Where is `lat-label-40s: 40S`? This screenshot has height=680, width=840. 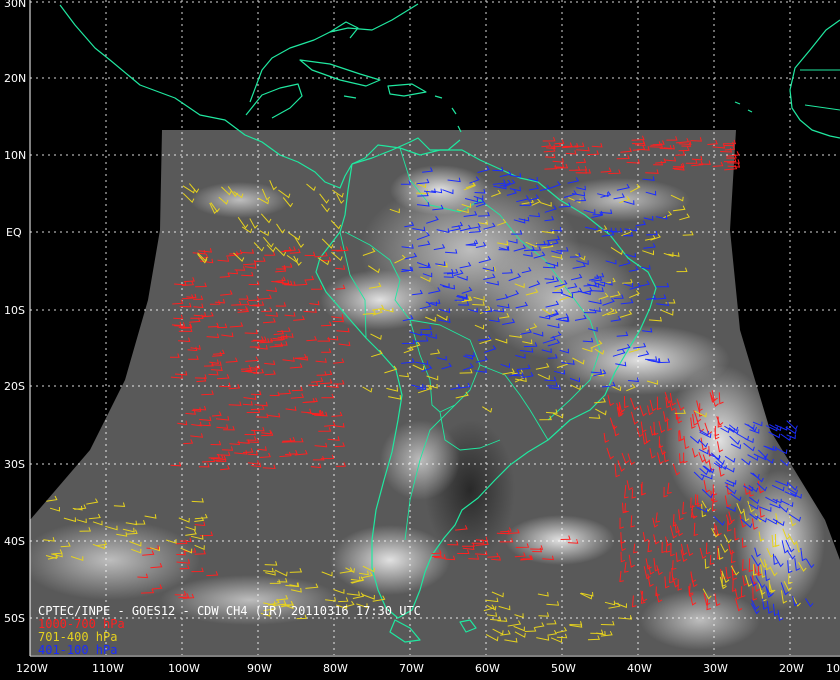
lat-label-40s: 40S is located at coordinates (14, 541).